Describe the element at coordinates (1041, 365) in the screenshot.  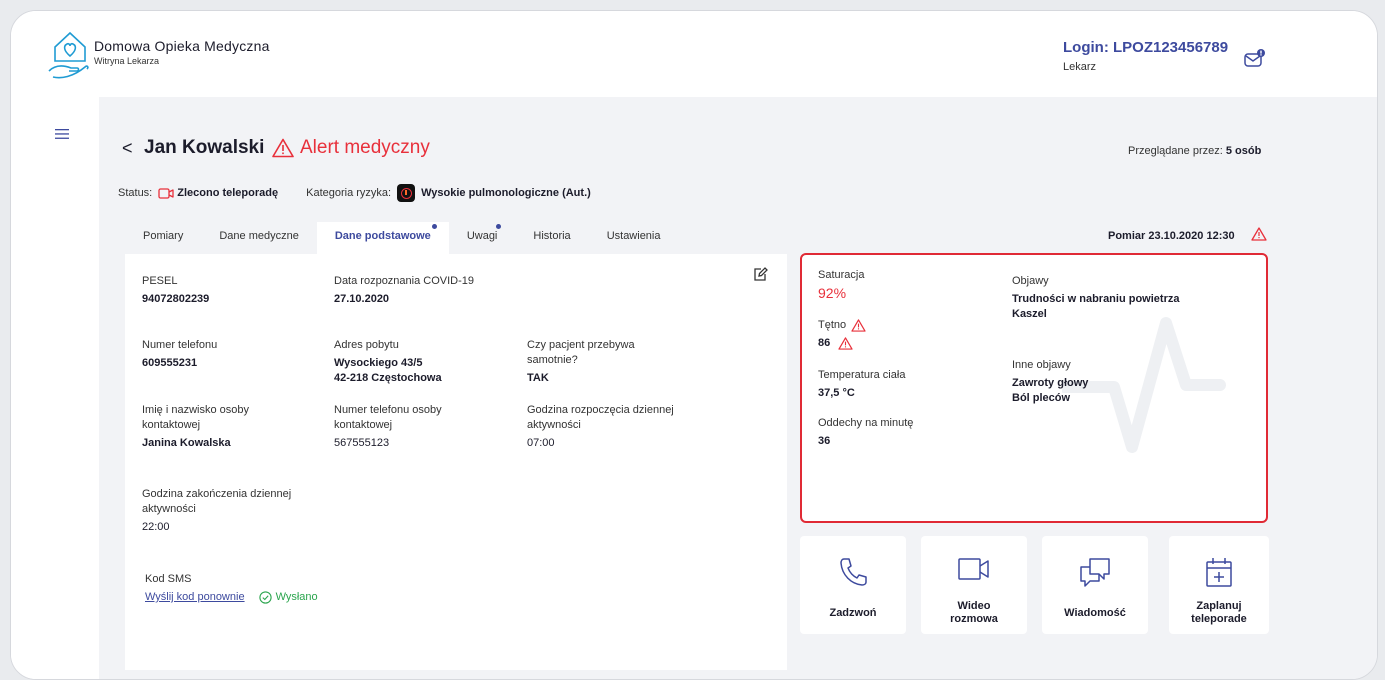
I see `other-symptoms-label: Inne objawy` at that location.